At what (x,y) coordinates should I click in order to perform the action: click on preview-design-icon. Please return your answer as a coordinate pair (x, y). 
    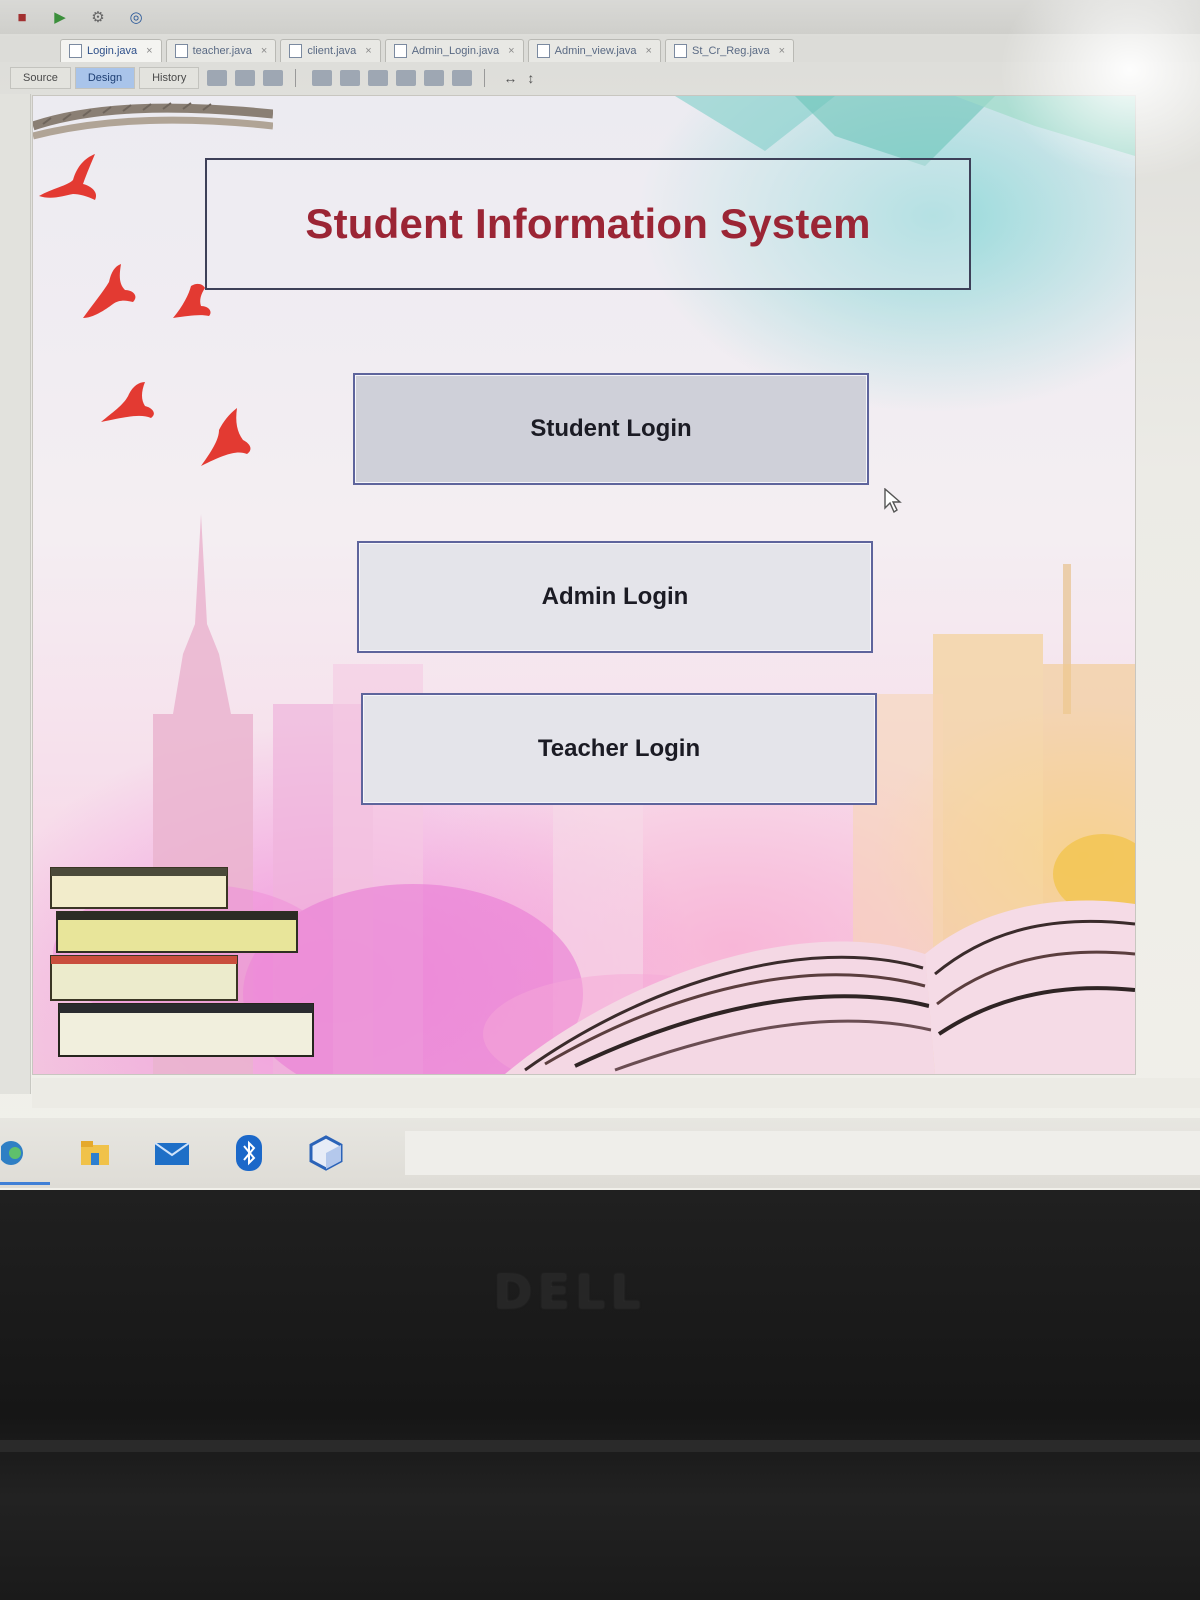
    Looking at the image, I should click on (273, 78).